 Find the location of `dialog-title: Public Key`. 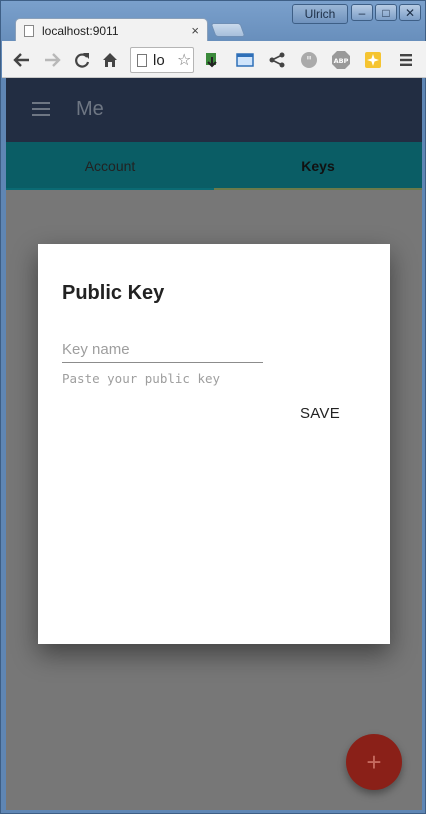

dialog-title: Public Key is located at coordinates (113, 293).